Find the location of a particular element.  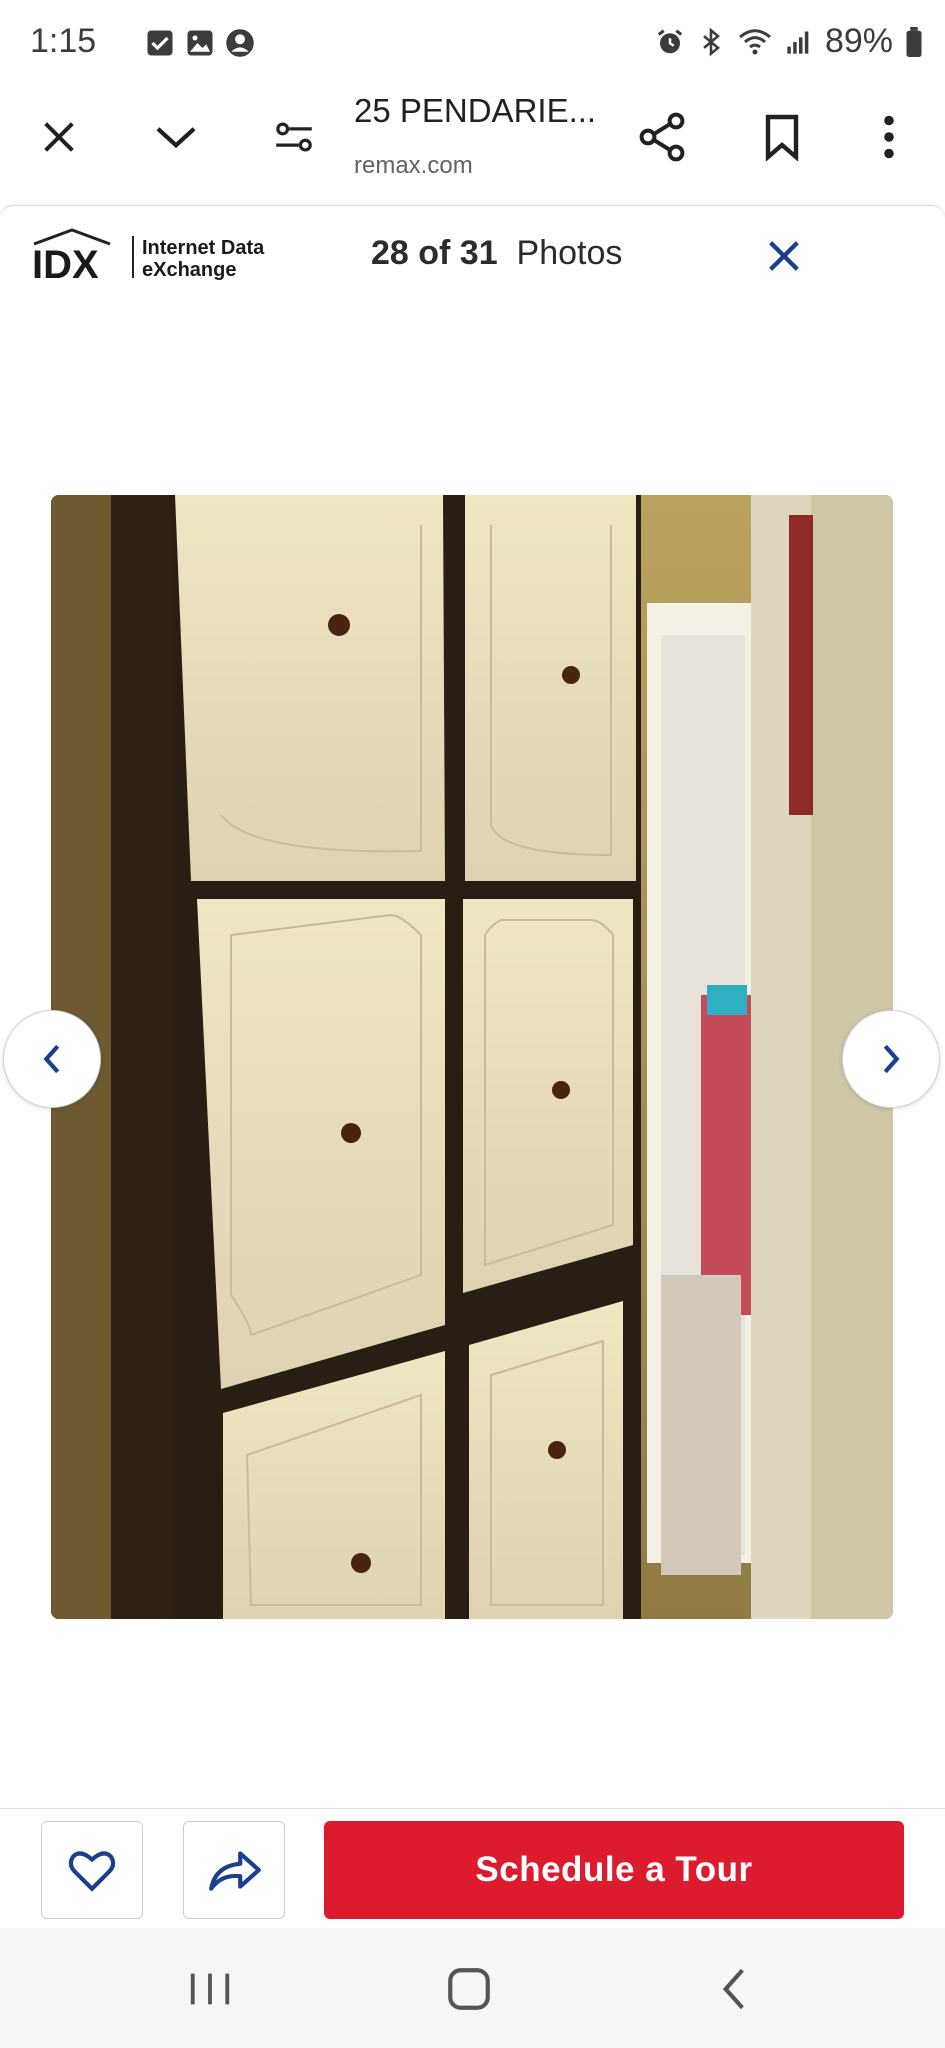

more-vert-icon is located at coordinates (889, 137).